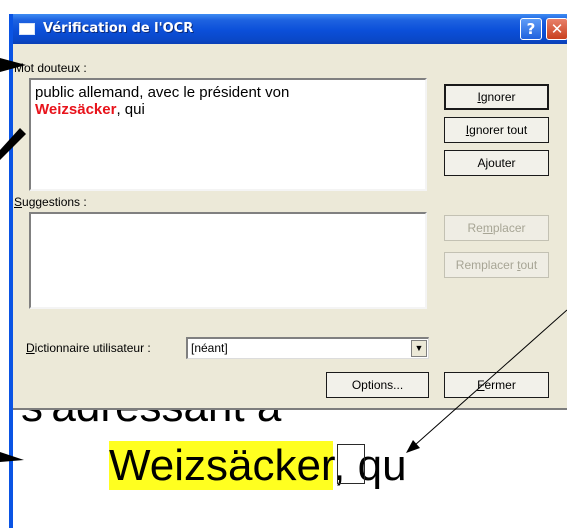 The image size is (567, 528). What do you see at coordinates (496, 265) in the screenshot?
I see `replace-all-button: Remplacer tout` at bounding box center [496, 265].